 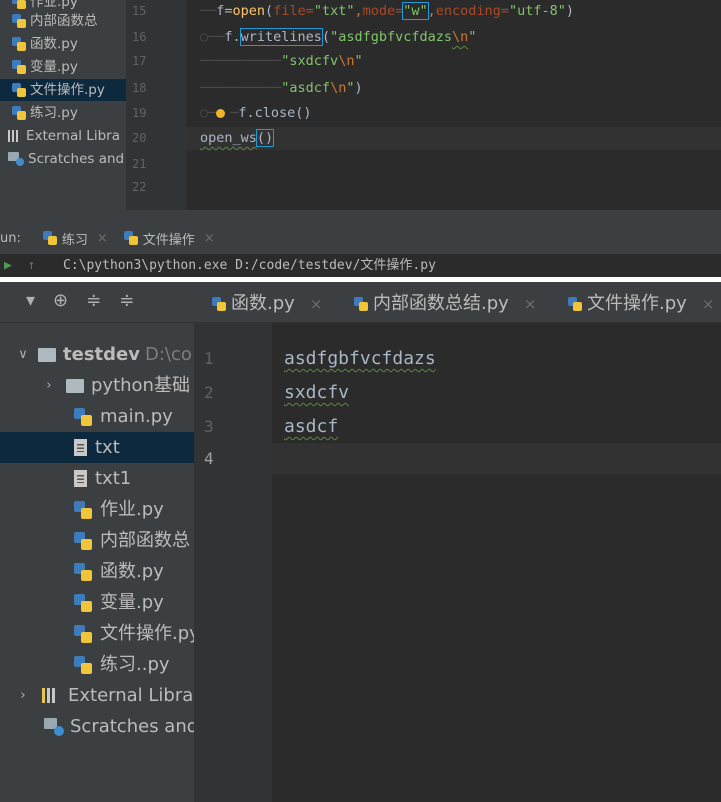 I want to click on rerun-icon: ▶ ↑, so click(x=19, y=265).